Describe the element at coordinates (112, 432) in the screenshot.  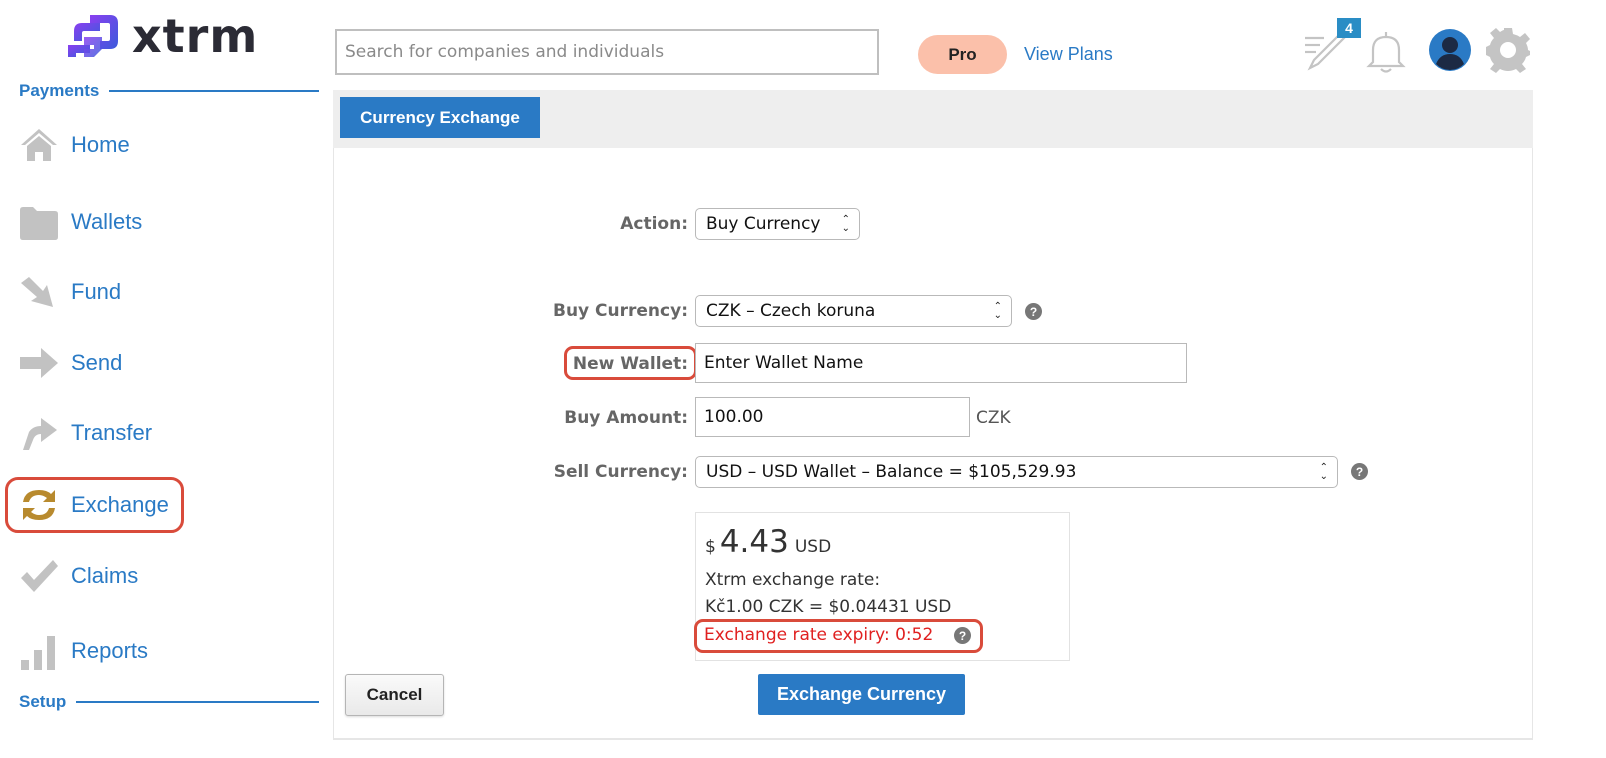
I see `sidebar-item-label: Transfer` at that location.